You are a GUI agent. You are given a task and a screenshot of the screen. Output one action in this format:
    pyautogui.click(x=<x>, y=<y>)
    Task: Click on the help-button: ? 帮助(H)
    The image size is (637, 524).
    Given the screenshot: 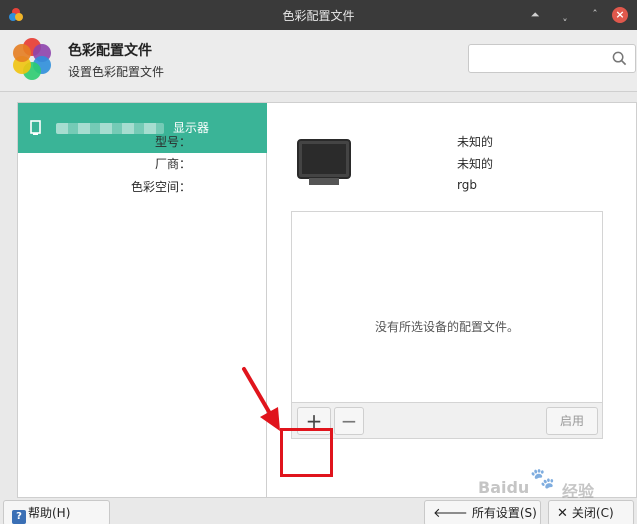 What is the action you would take?
    pyautogui.click(x=56, y=512)
    